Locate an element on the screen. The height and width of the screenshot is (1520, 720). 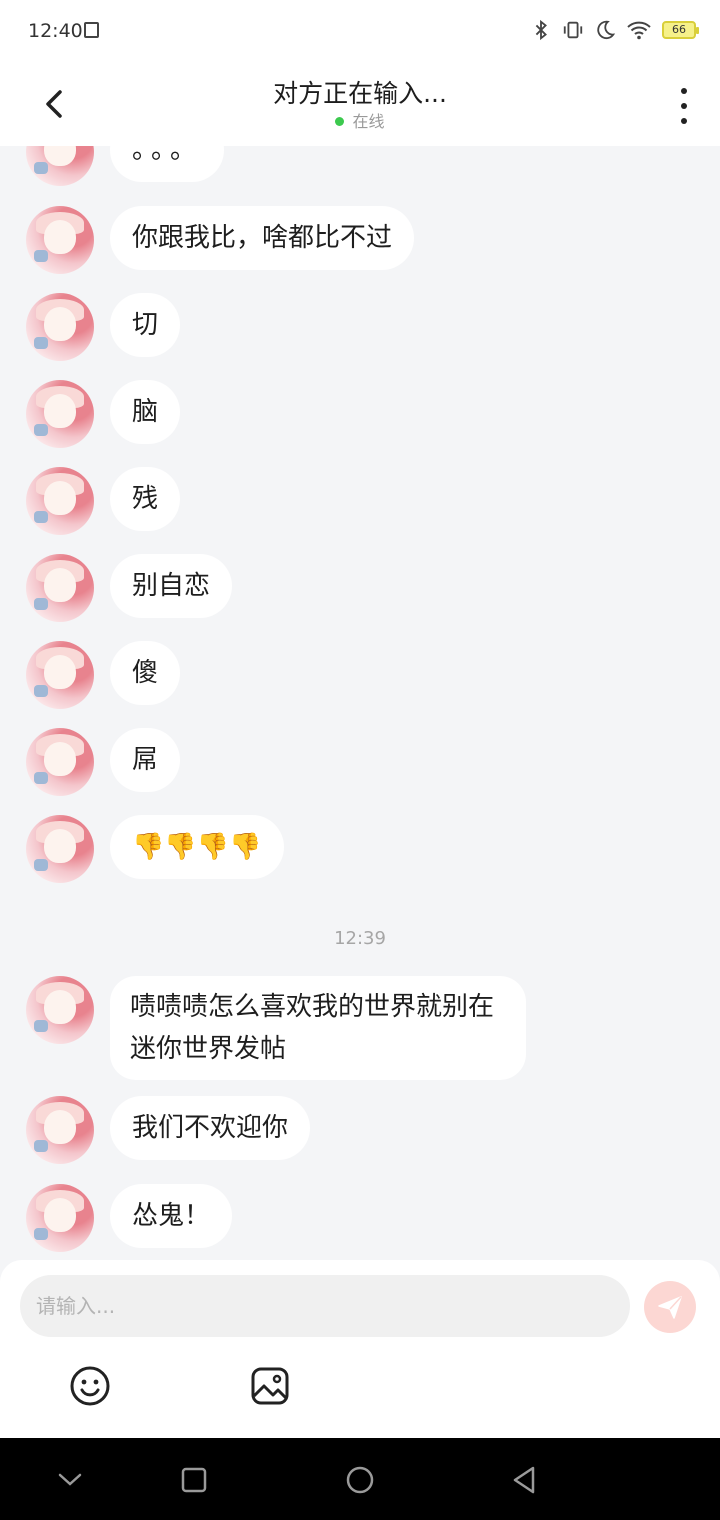
message-bubble: 👎👎👎👎 is located at coordinates (197, 847).